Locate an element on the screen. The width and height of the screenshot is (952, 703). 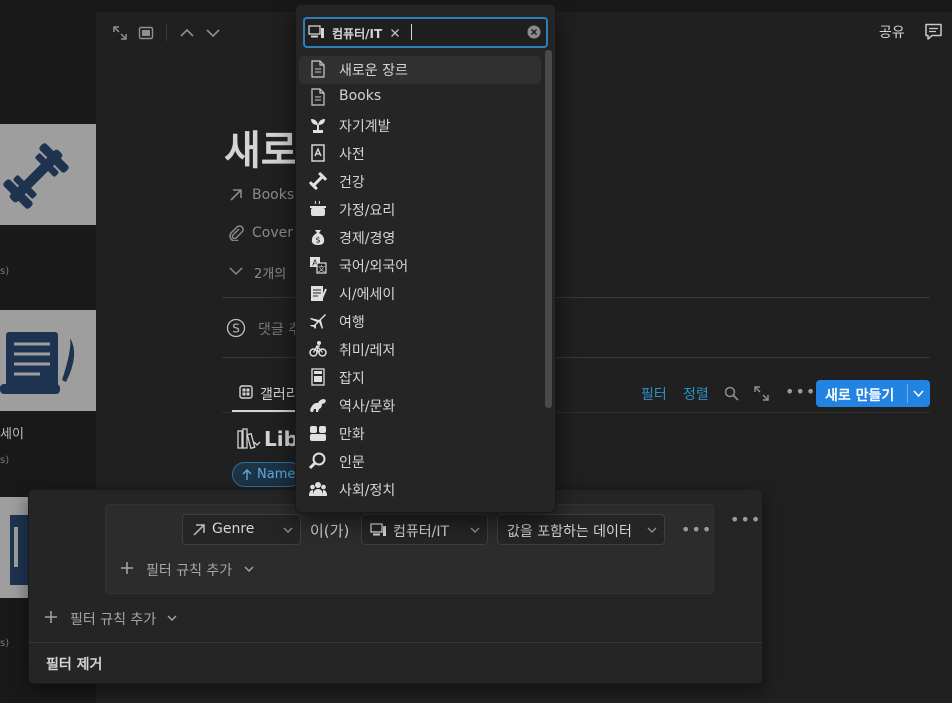
genre-option: 사회/정치 is located at coordinates (420, 490).